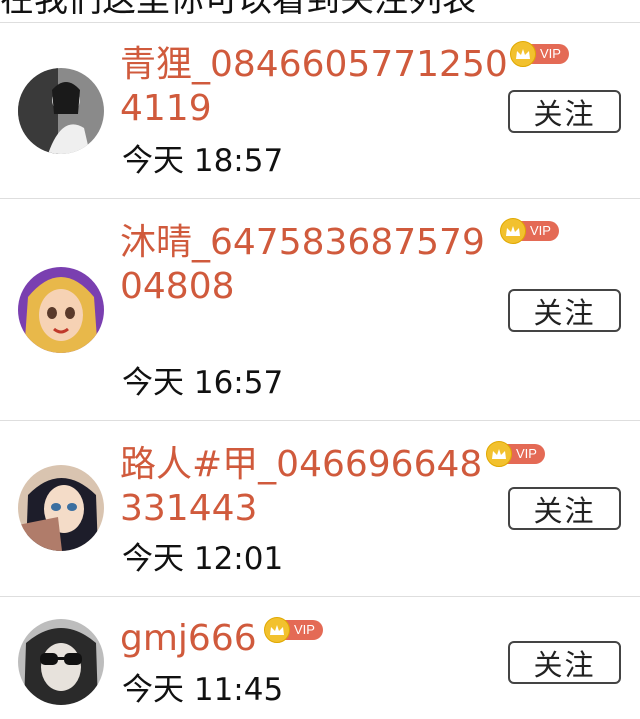 This screenshot has height=719, width=640. I want to click on username: gmj666, so click(195, 639).